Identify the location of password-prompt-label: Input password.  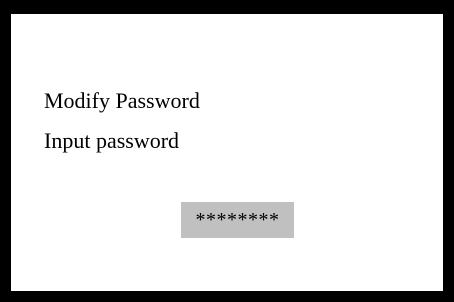
(112, 140).